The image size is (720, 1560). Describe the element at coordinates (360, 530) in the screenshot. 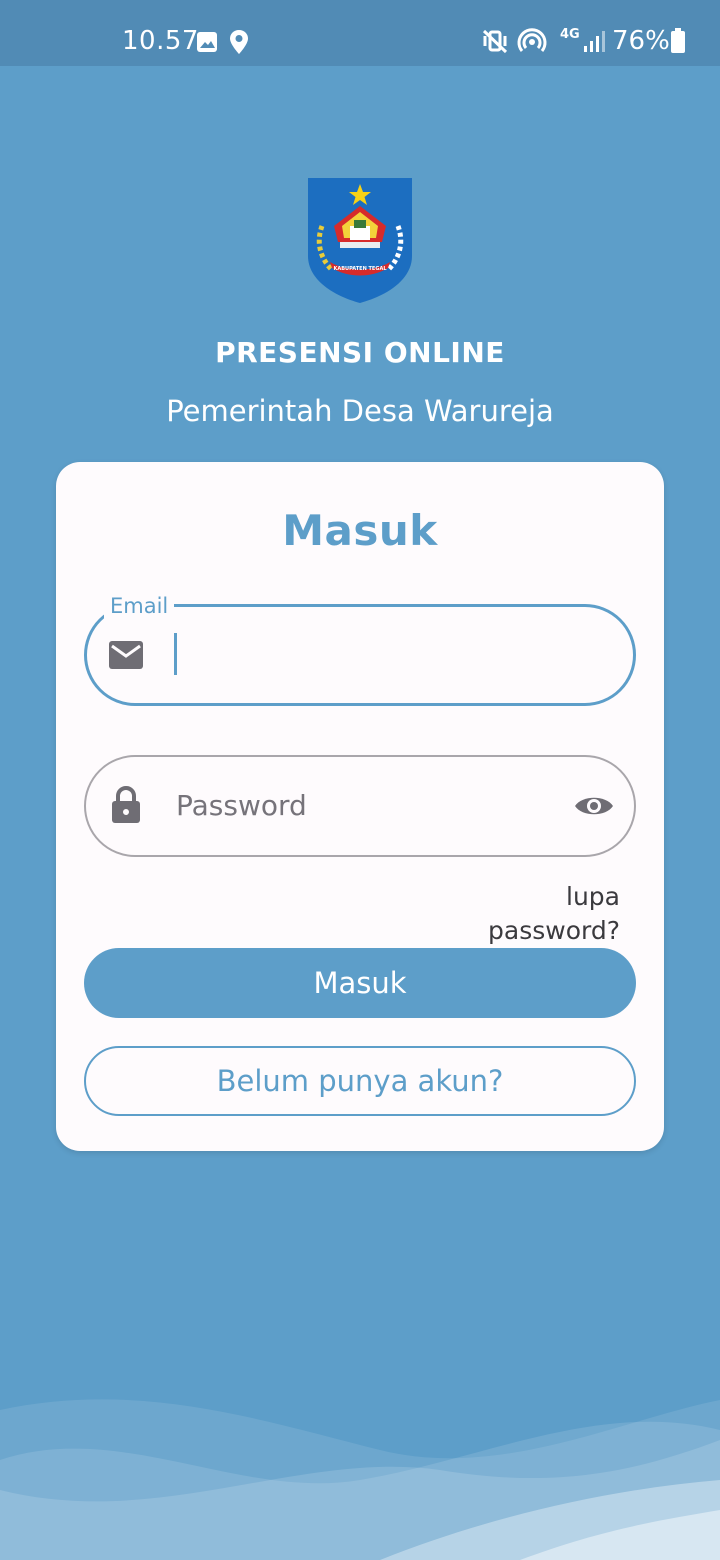

I see `login-title: Masuk` at that location.